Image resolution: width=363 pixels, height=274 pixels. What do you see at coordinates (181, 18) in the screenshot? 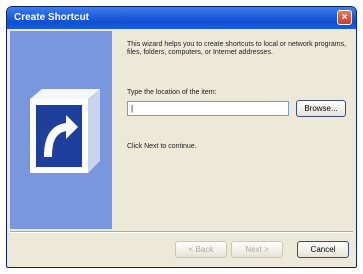
I see `title-bar: Create Shortcut ×` at bounding box center [181, 18].